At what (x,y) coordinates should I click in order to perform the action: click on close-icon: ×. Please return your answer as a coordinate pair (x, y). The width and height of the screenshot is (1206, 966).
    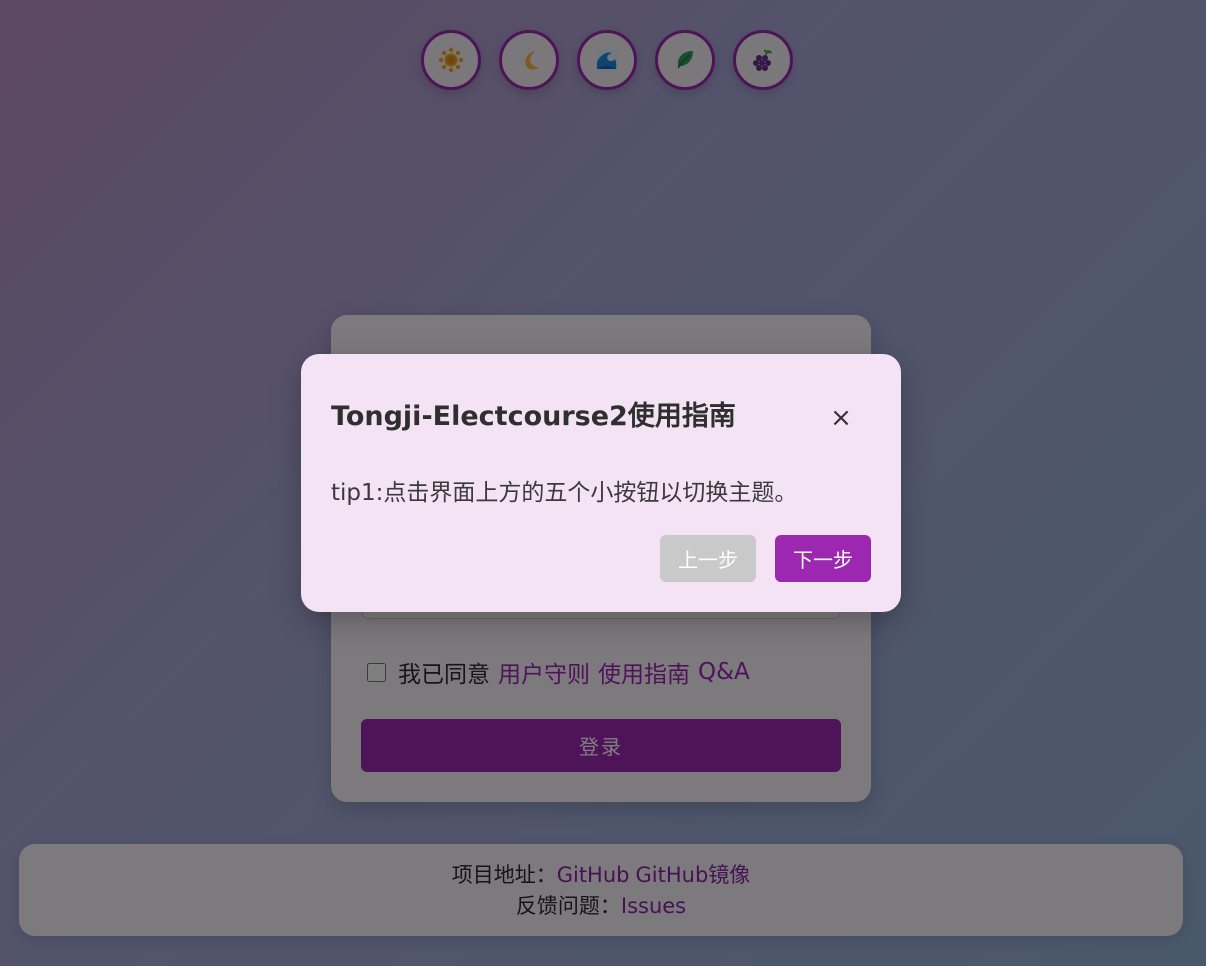
    Looking at the image, I should click on (841, 418).